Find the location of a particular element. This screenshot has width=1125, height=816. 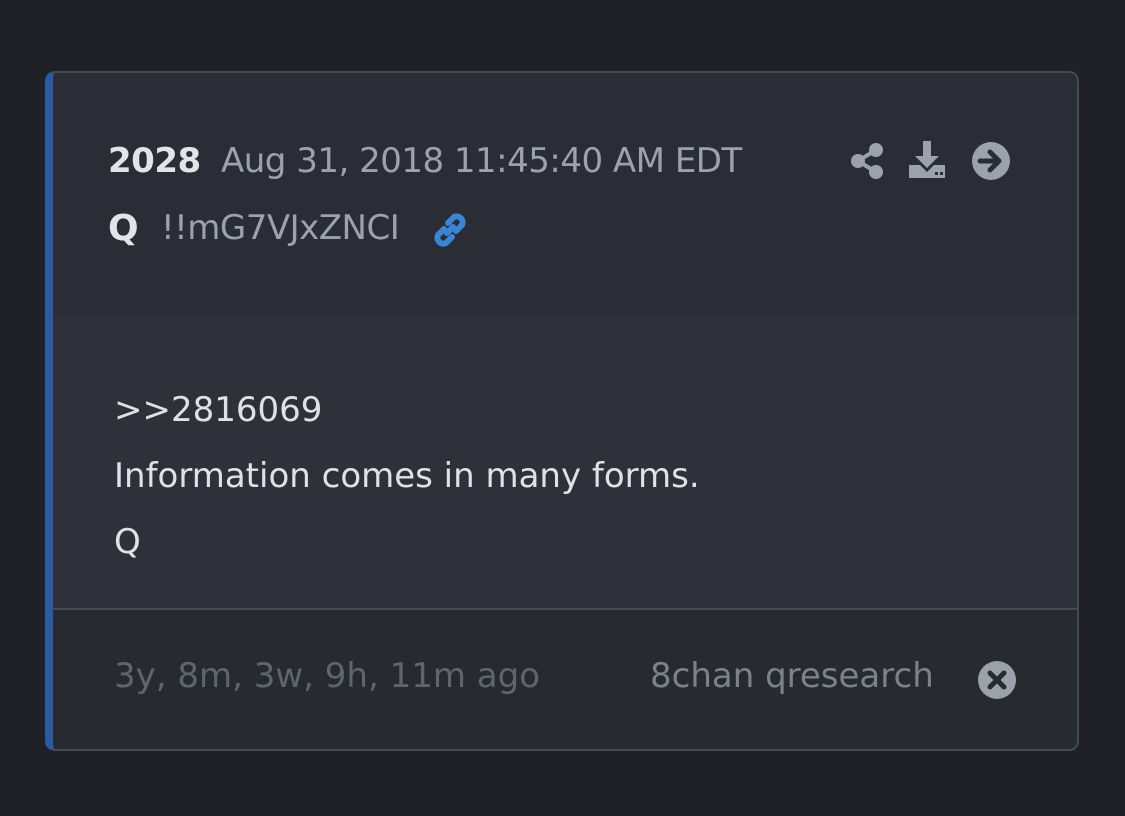

close-circle-icon is located at coordinates (997, 680).